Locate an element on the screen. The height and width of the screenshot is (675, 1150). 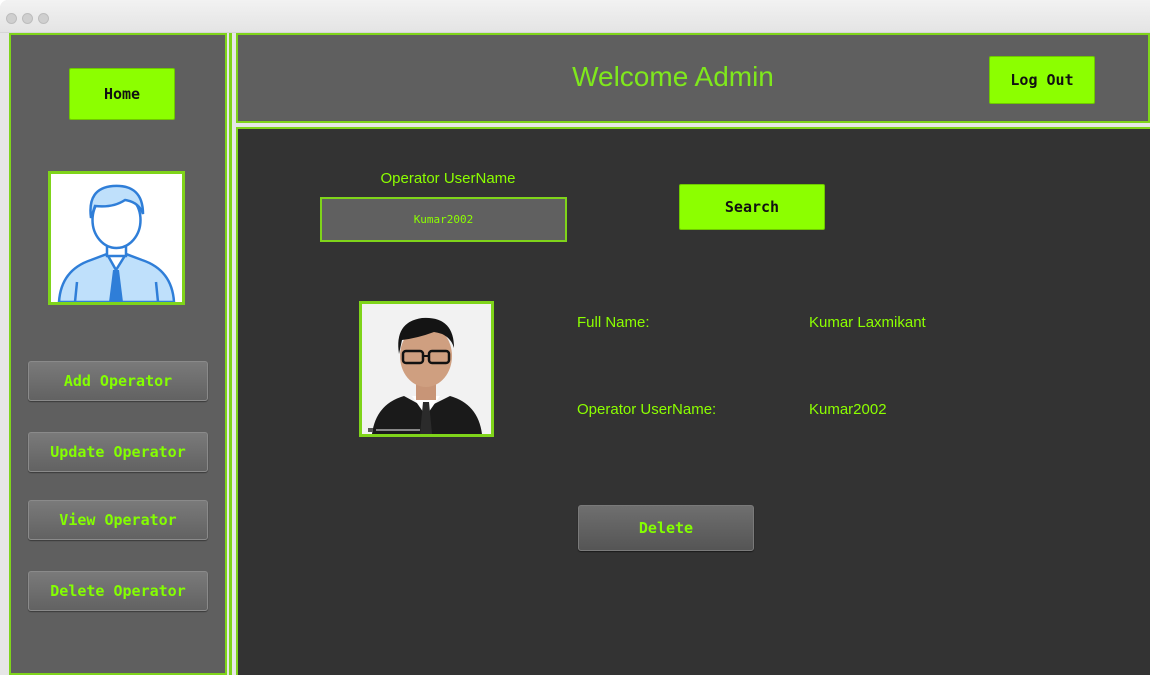
home-button: Home is located at coordinates (122, 94).